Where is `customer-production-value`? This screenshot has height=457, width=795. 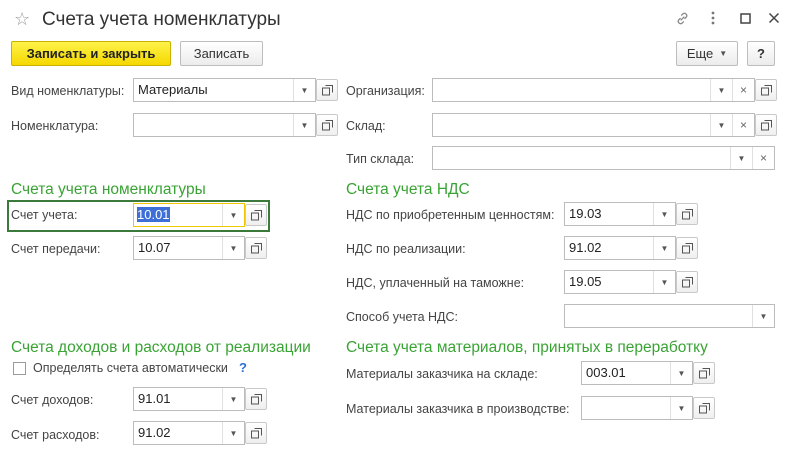 customer-production-value is located at coordinates (626, 408).